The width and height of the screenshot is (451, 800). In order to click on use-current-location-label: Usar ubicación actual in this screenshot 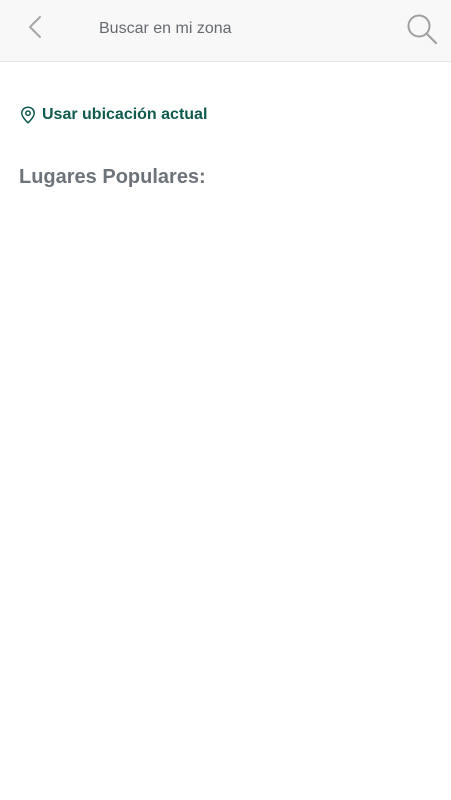, I will do `click(125, 114)`.